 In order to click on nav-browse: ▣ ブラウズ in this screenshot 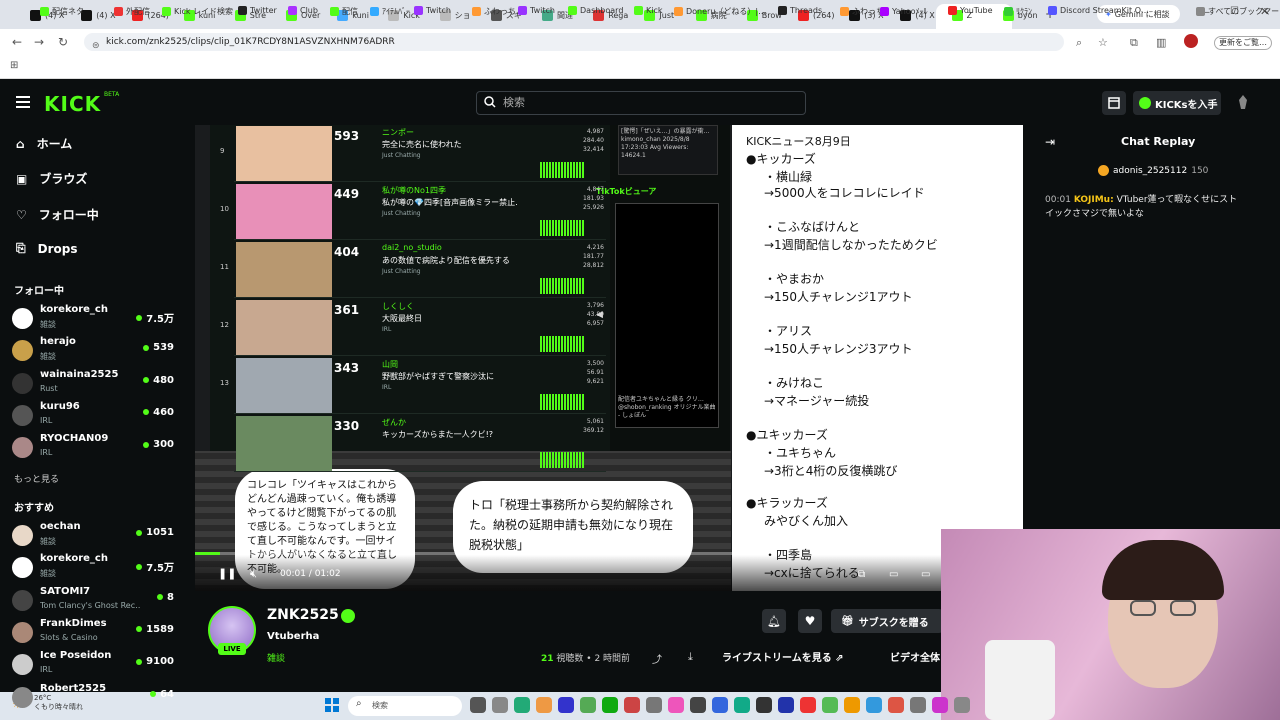, I will do `click(51, 178)`.